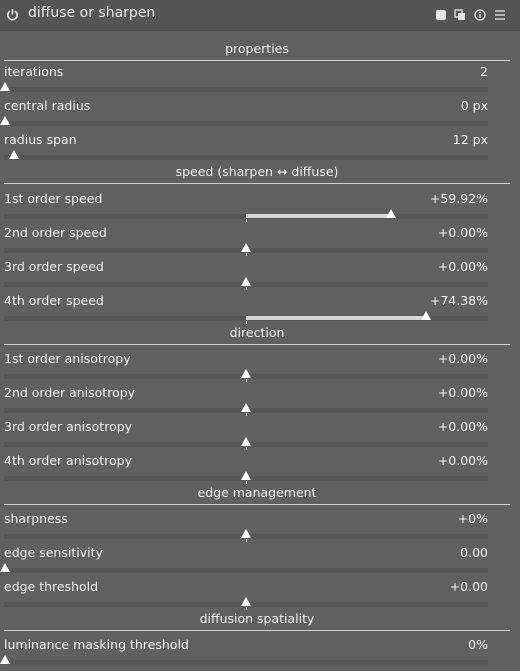  I want to click on slider-3rd-order-anisotropy: 3rd order anisotropy +0.00%, so click(260, 436).